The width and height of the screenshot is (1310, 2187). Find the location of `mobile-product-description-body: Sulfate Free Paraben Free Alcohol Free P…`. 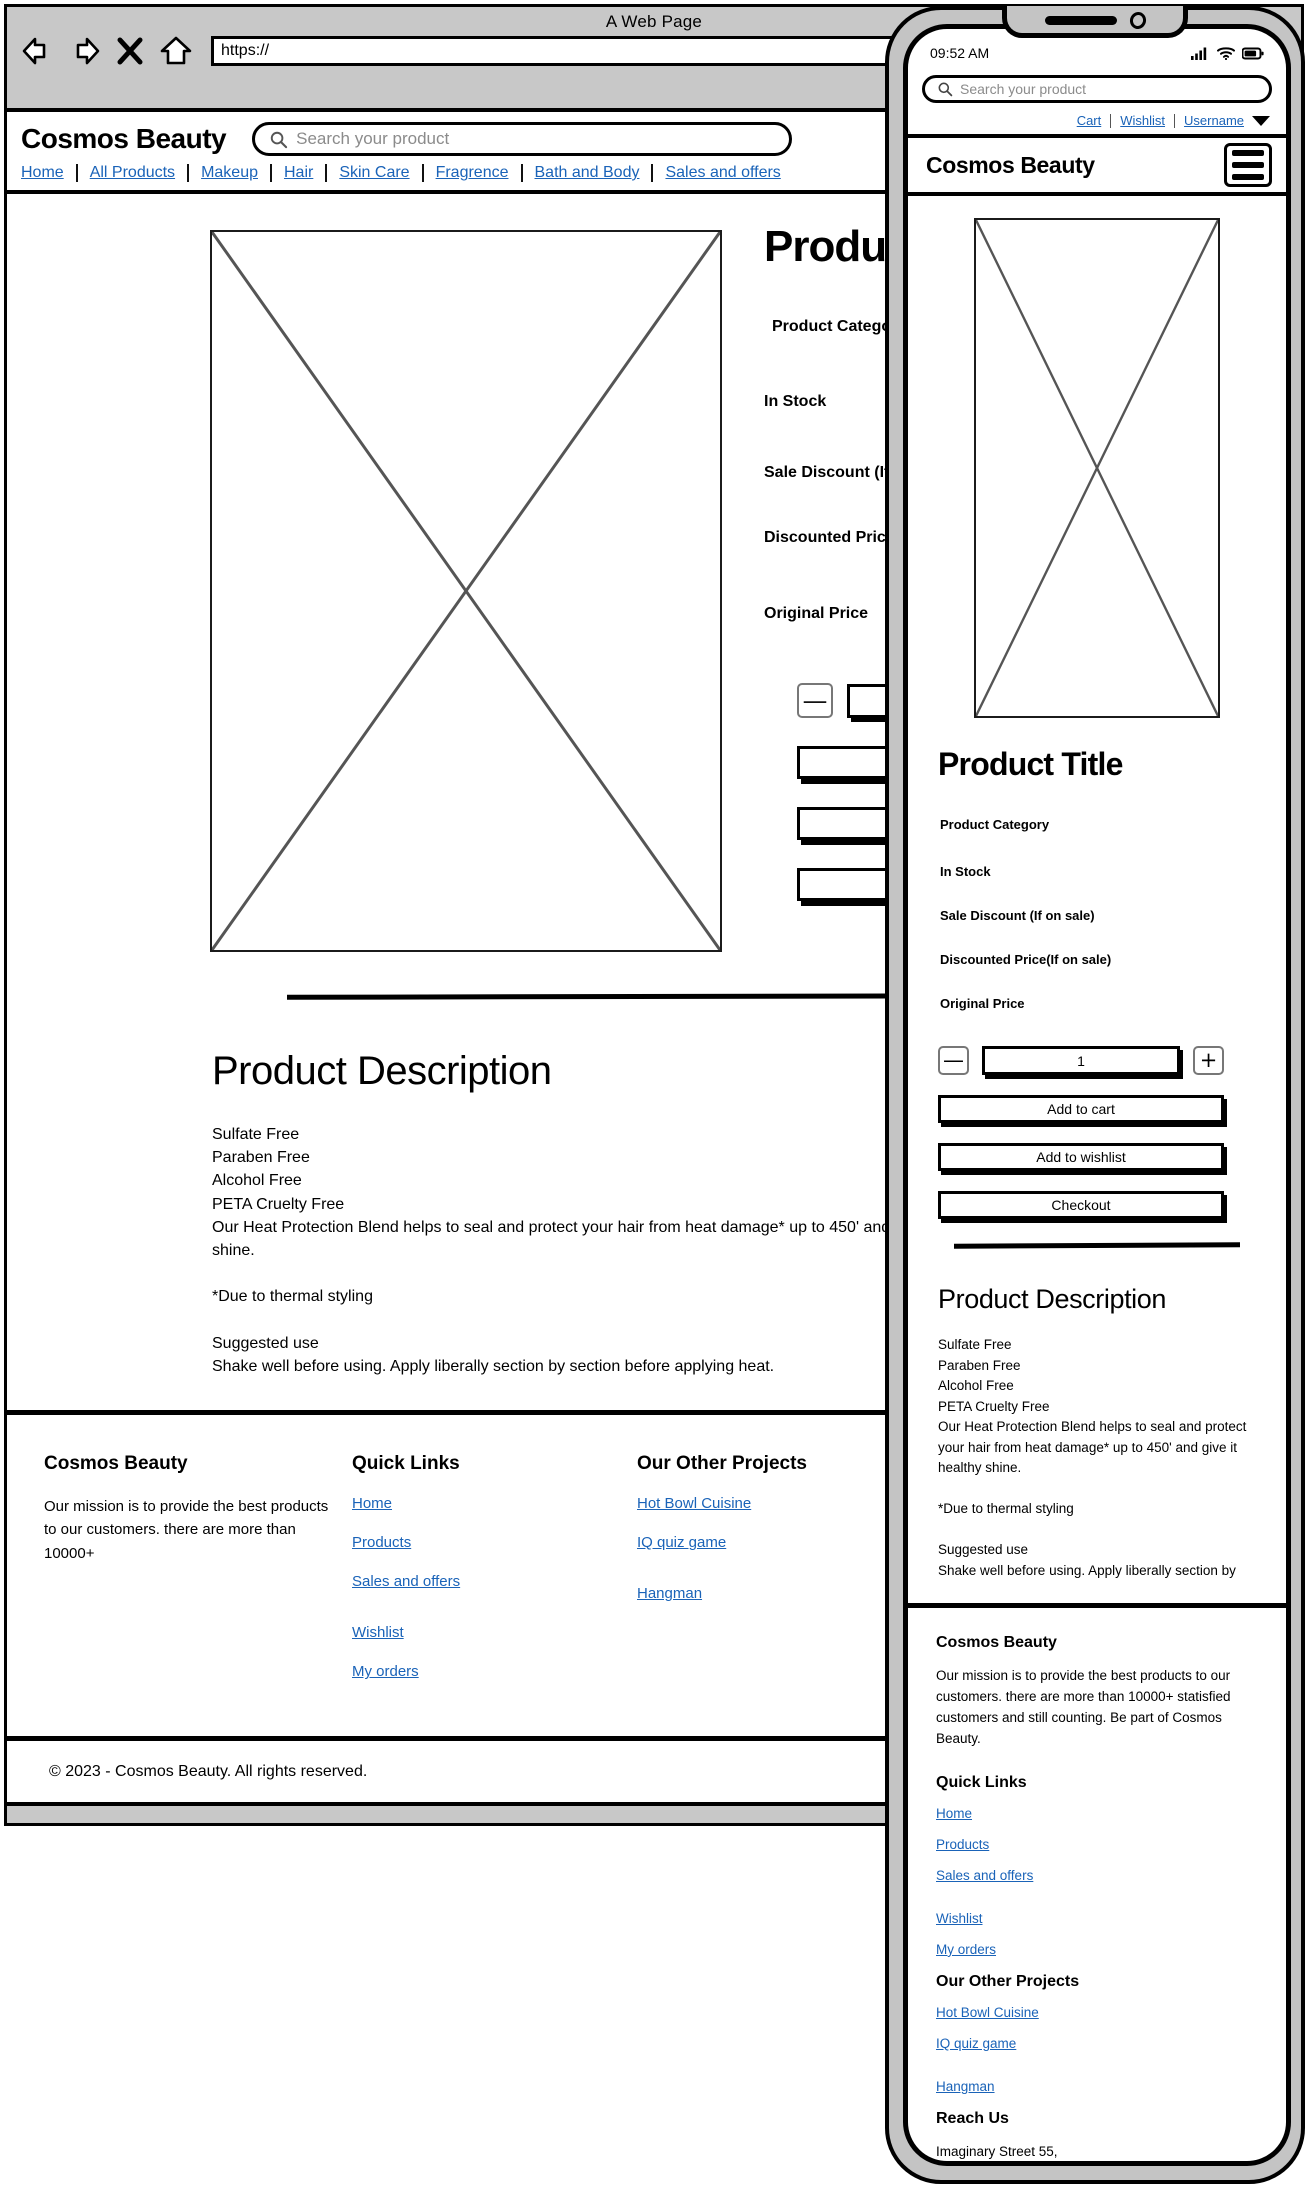

mobile-product-description-body: Sulfate Free Paraben Free Alcohol Free P… is located at coordinates (1092, 1457).